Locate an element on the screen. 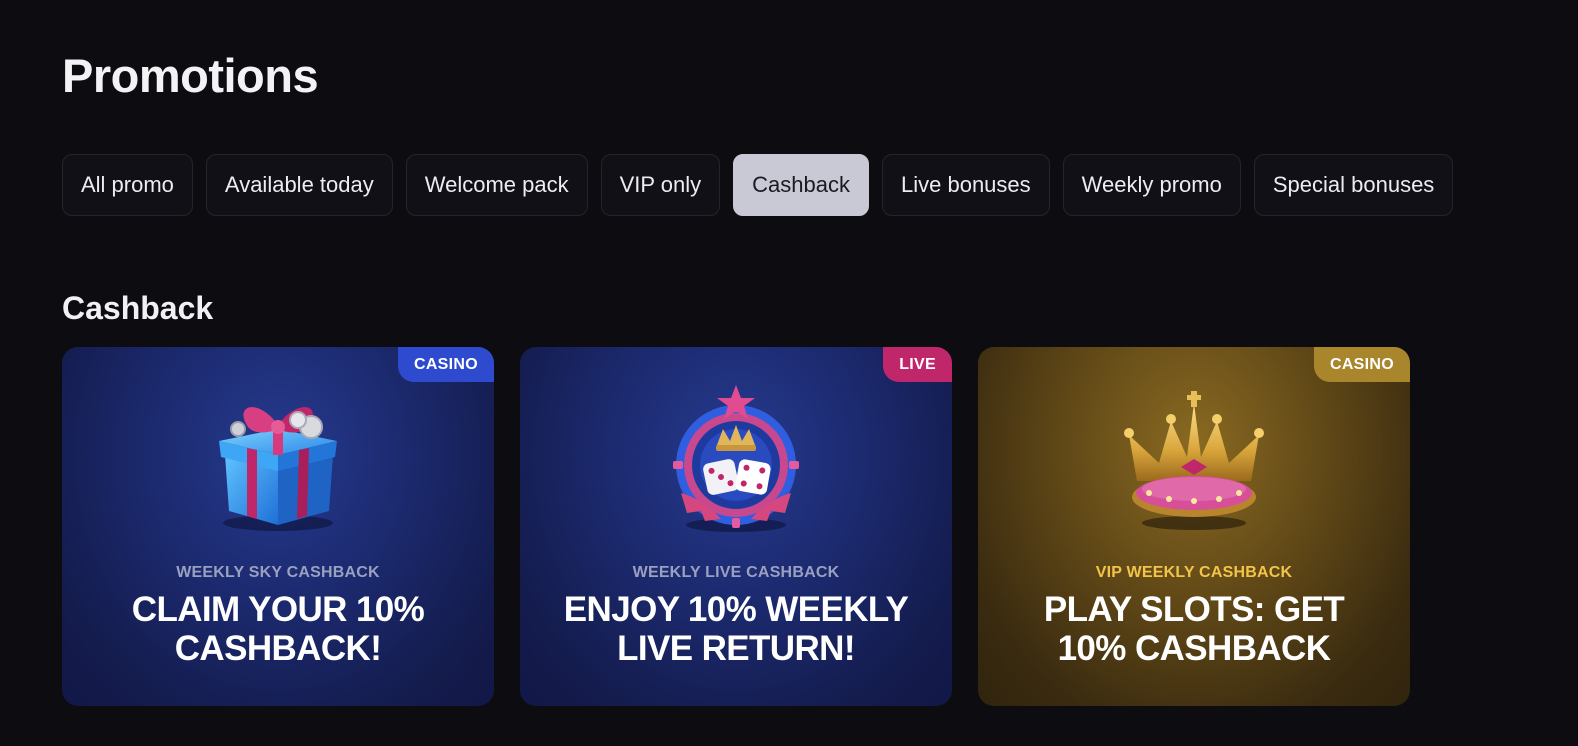 The width and height of the screenshot is (1578, 746). promo-headline: PLAY SLOTS: GET 10% CASHBACK is located at coordinates (1194, 629).